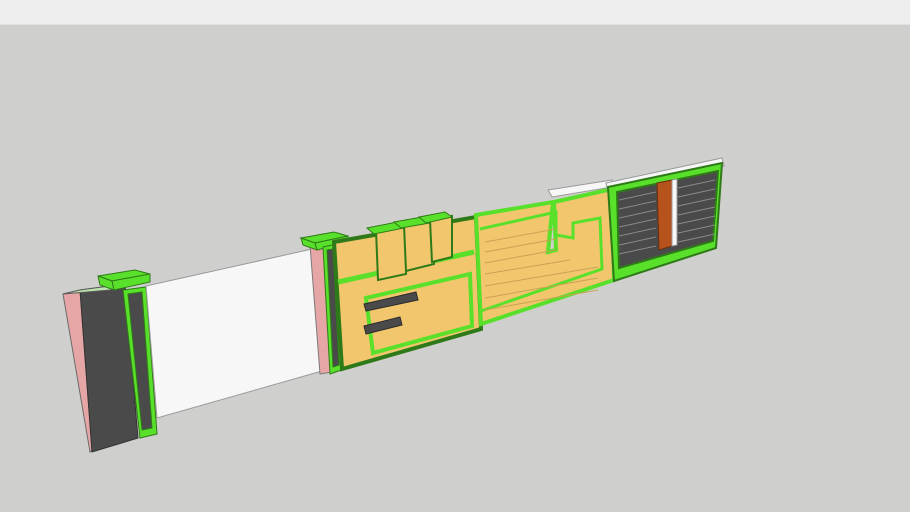  Describe the element at coordinates (110, 361) in the screenshot. I see `left-pillar` at that location.